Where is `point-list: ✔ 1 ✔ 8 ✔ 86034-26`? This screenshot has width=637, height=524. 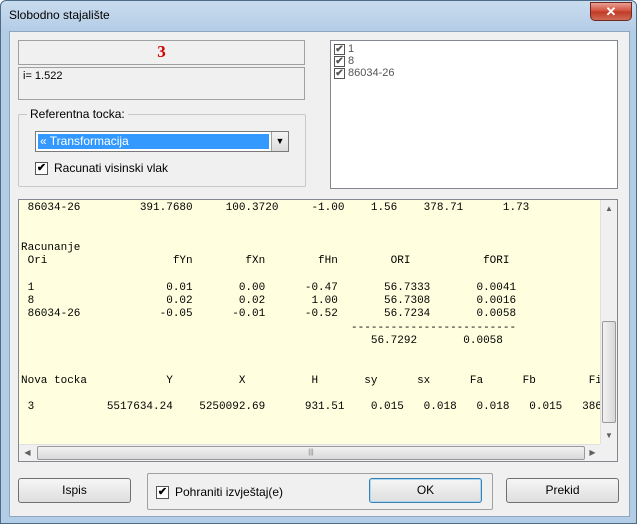
point-list: ✔ 1 ✔ 8 ✔ 86034-26 is located at coordinates (474, 114).